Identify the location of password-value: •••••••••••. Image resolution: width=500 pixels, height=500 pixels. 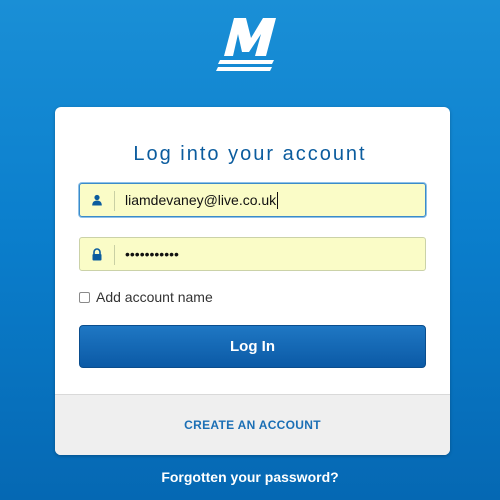
(152, 254).